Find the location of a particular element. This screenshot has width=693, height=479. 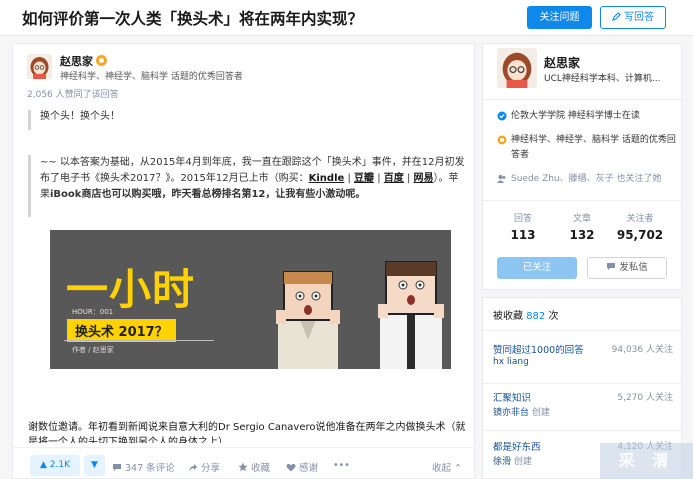

followed-by-row: Suede Zhu、滕缙、灰子 也关注了她 is located at coordinates (590, 179).